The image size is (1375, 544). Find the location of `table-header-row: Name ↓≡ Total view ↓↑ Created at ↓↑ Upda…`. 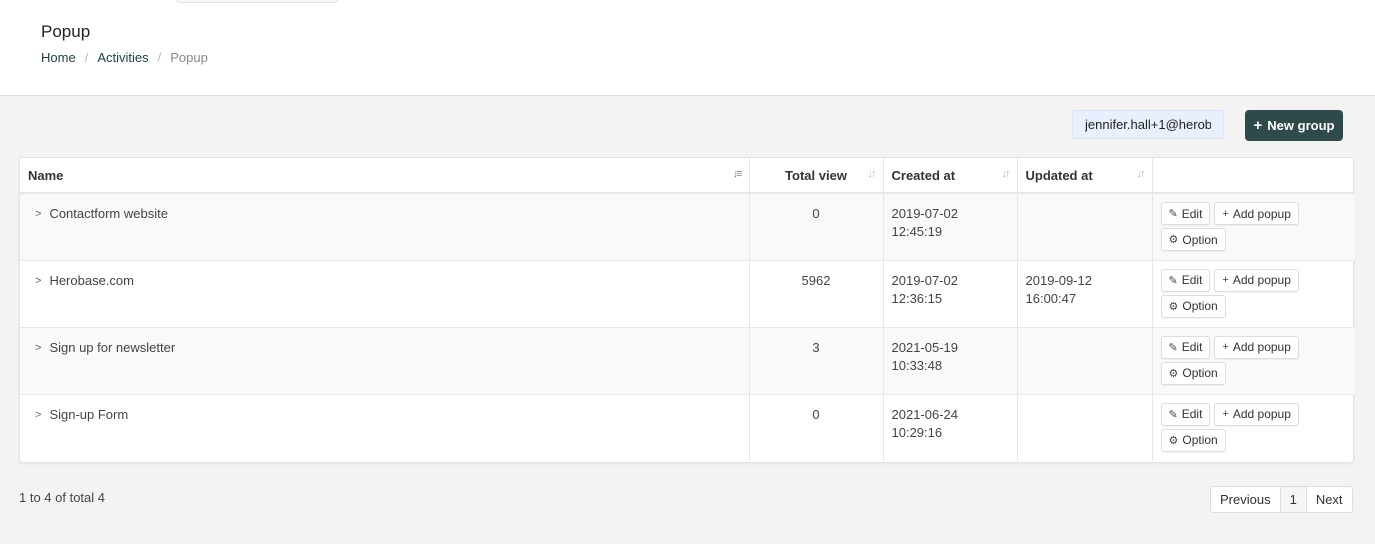

table-header-row: Name ↓≡ Total view ↓↑ Created at ↓↑ Upda… is located at coordinates (687, 176).